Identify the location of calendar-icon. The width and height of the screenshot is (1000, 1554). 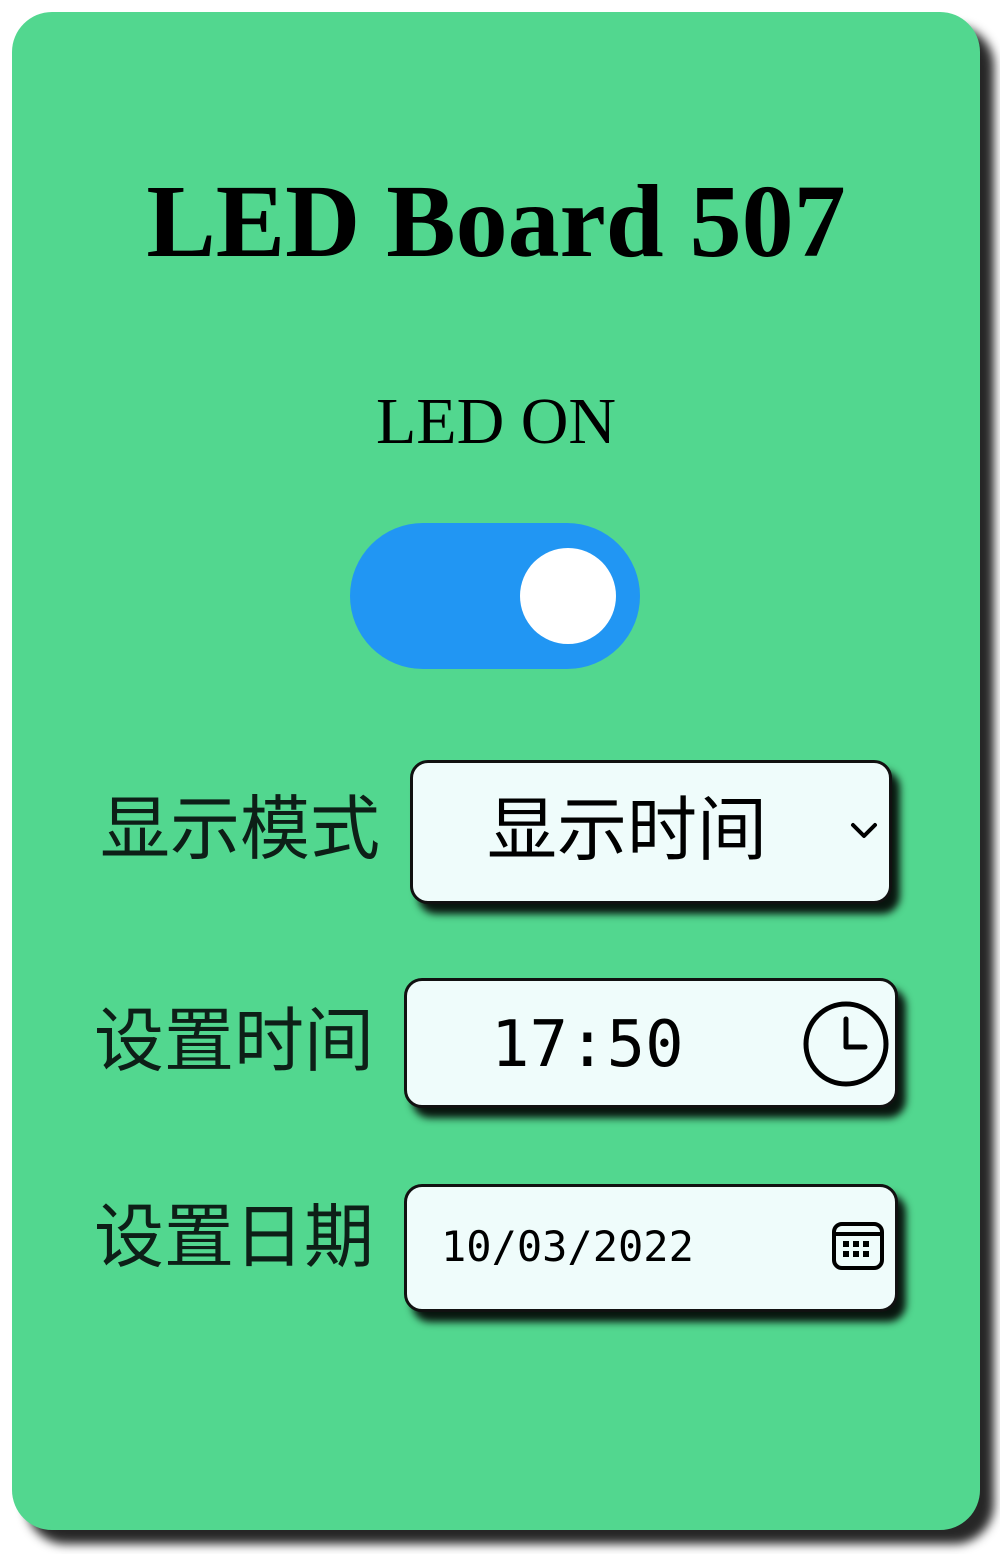
(858, 1248).